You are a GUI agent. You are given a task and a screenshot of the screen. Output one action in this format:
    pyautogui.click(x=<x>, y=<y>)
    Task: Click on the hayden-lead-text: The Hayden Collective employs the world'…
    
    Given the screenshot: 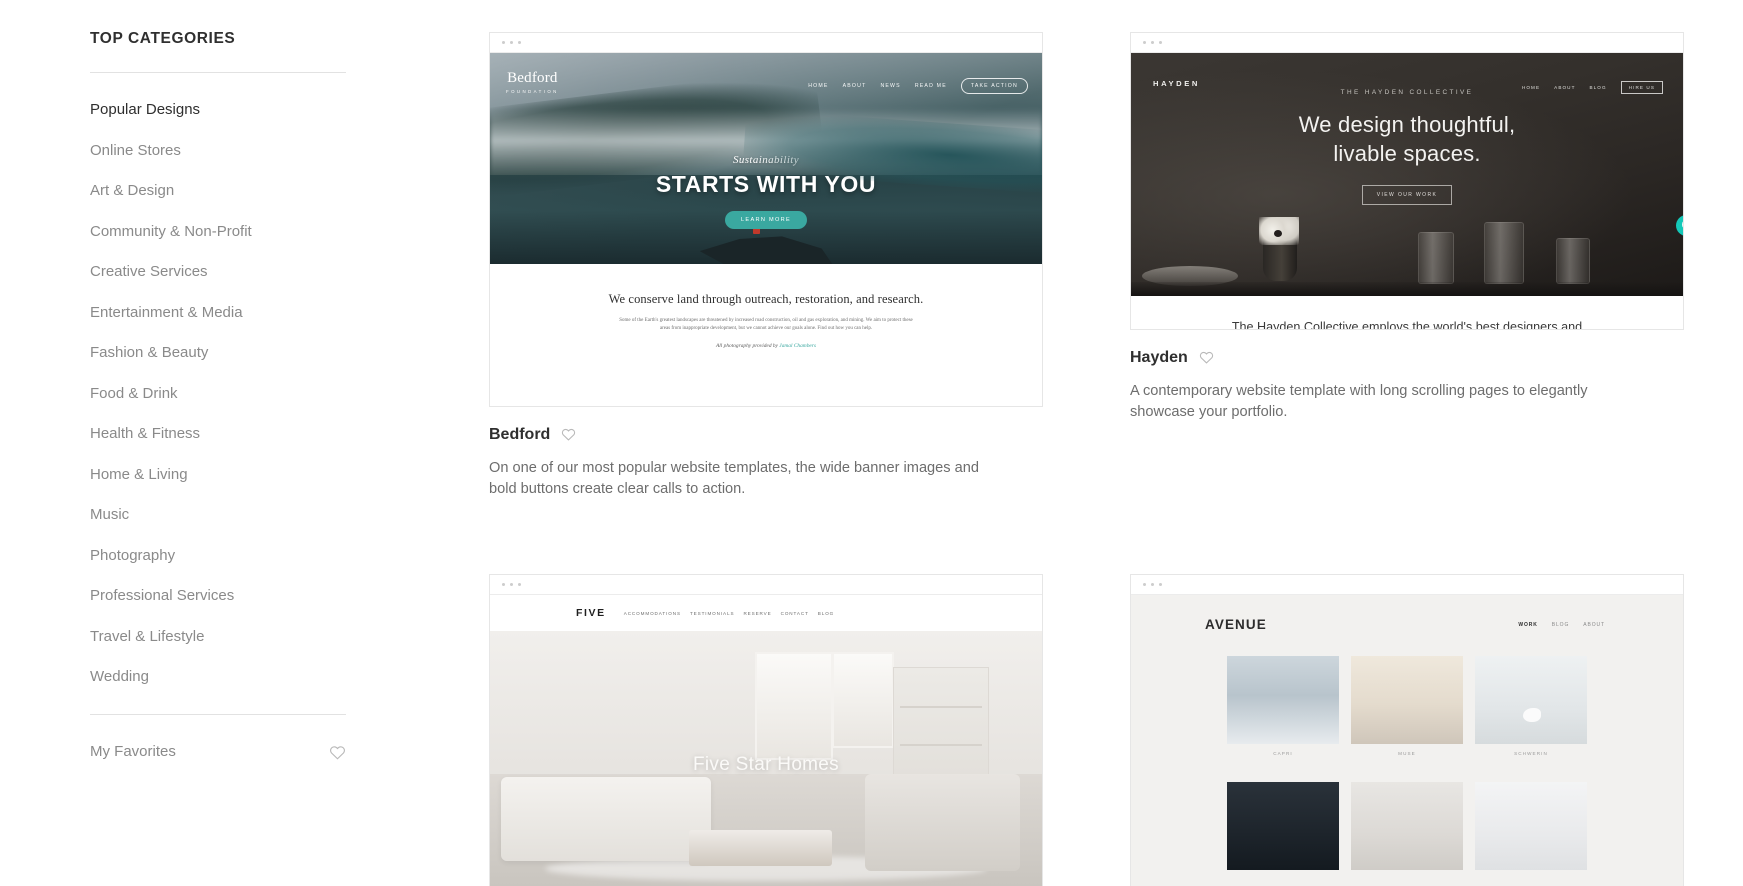 What is the action you would take?
    pyautogui.click(x=1407, y=324)
    